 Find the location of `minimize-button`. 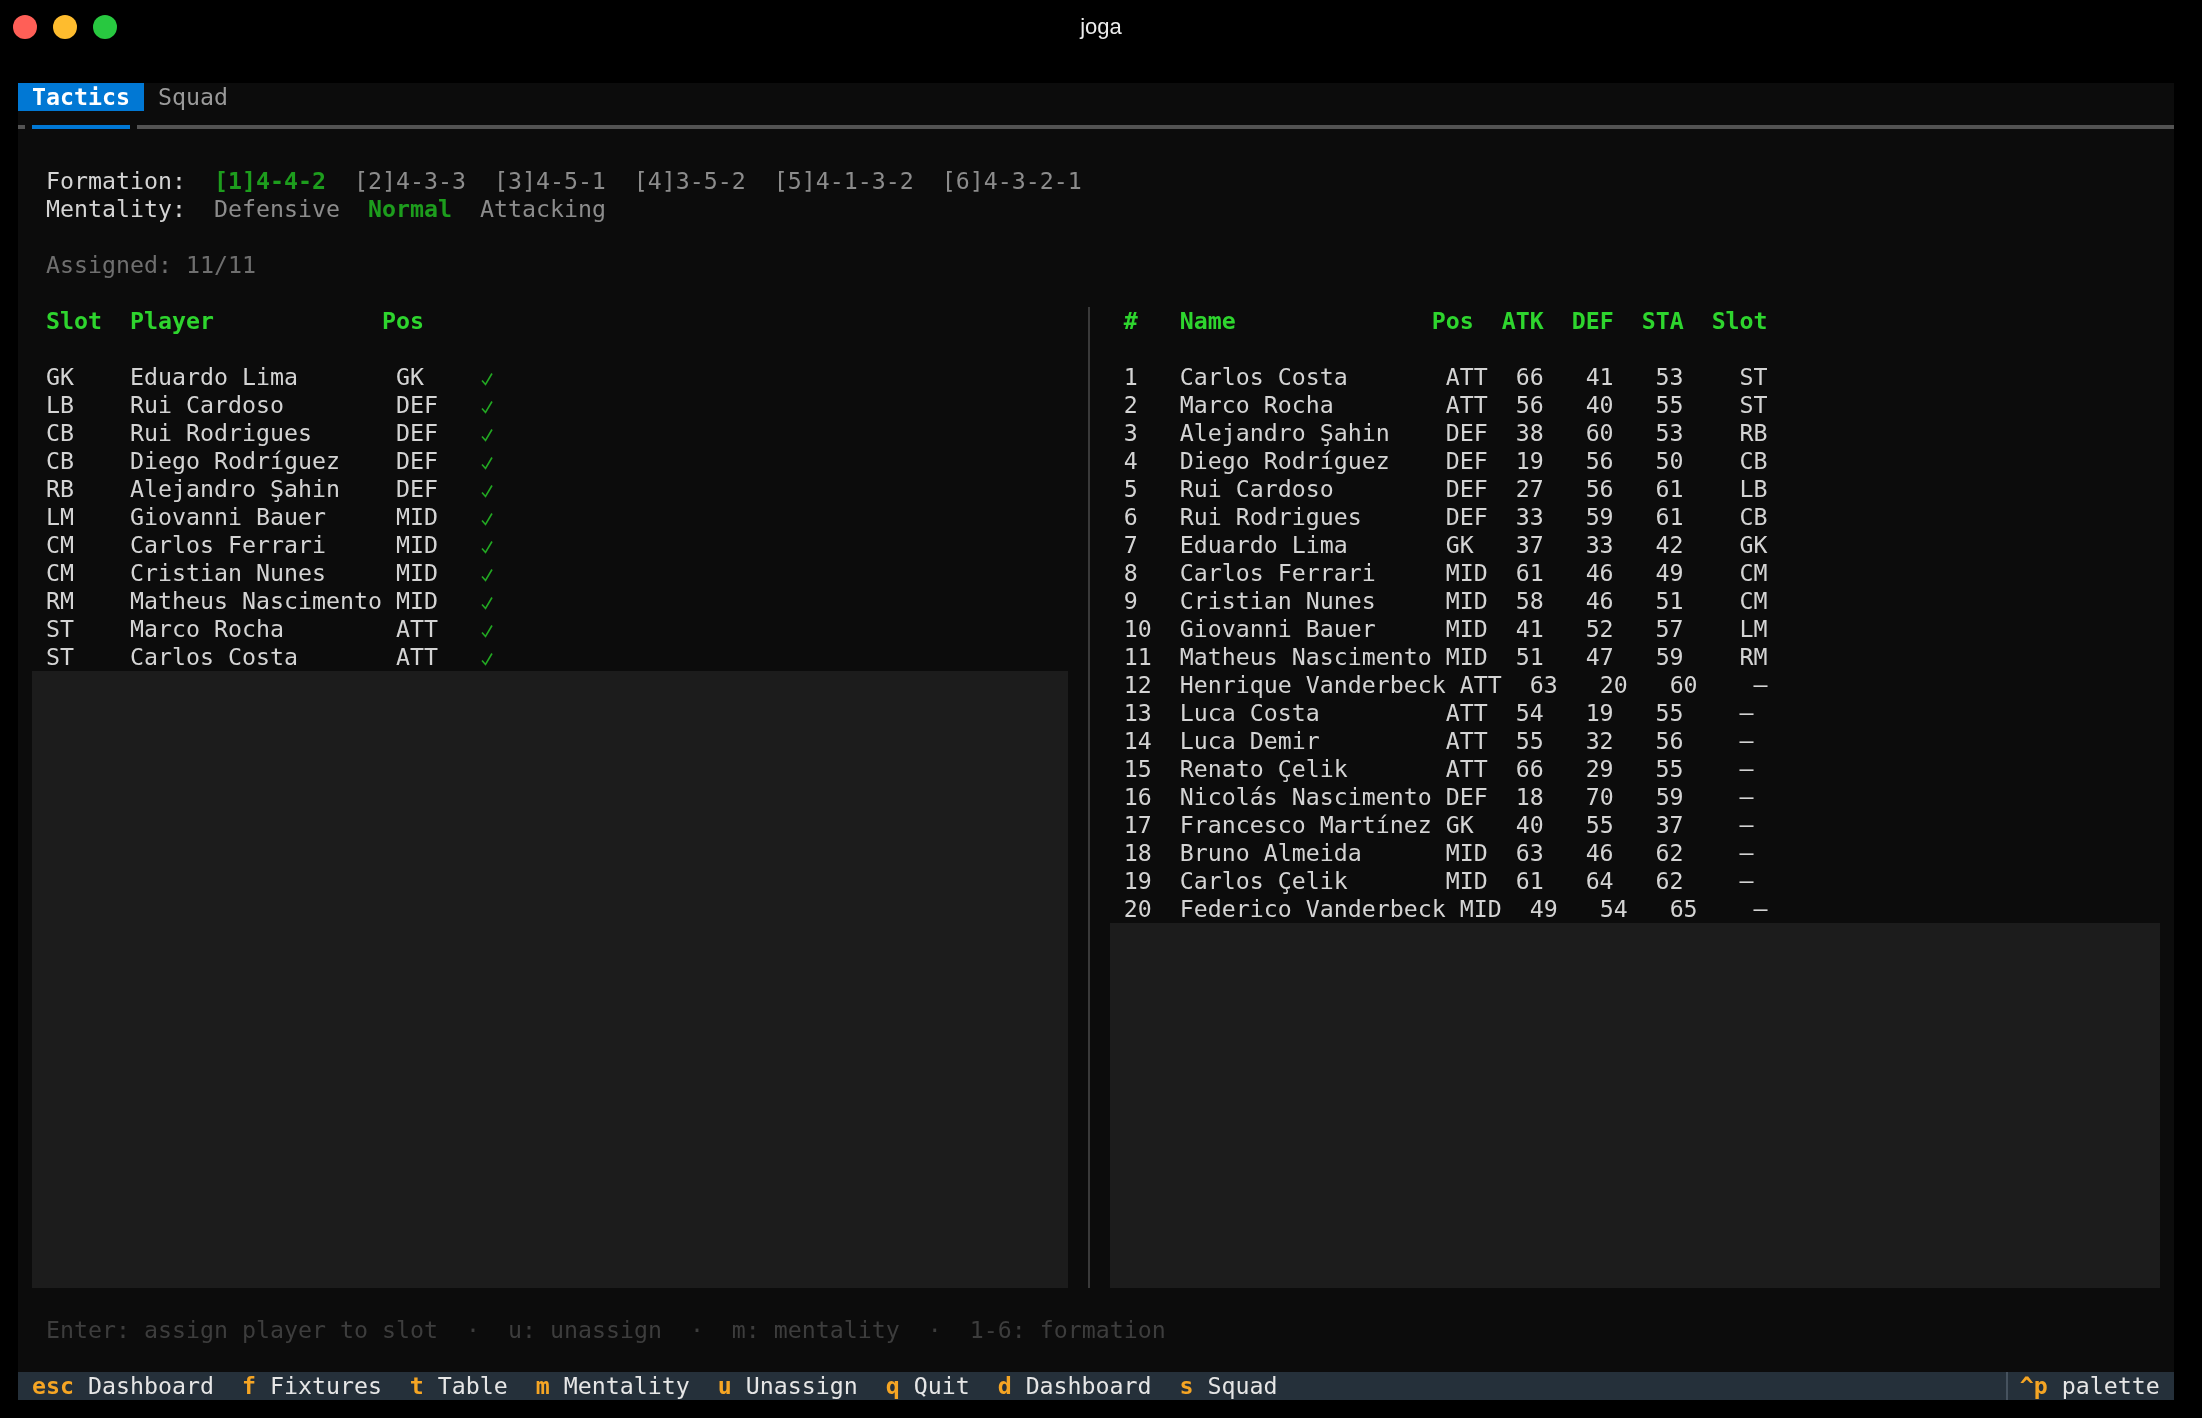

minimize-button is located at coordinates (65, 27).